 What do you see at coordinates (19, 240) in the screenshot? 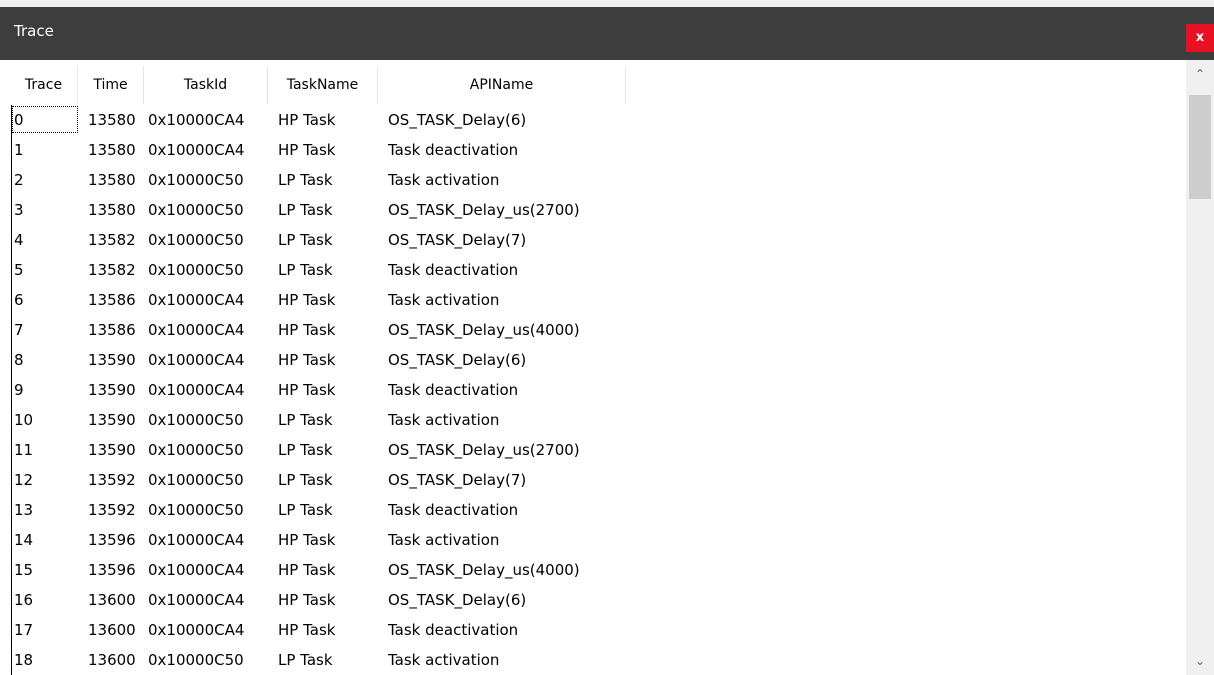
I see `cell-trace: 4` at bounding box center [19, 240].